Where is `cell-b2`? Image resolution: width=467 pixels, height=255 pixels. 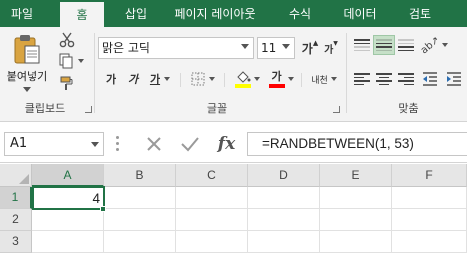 cell-b2 is located at coordinates (140, 220).